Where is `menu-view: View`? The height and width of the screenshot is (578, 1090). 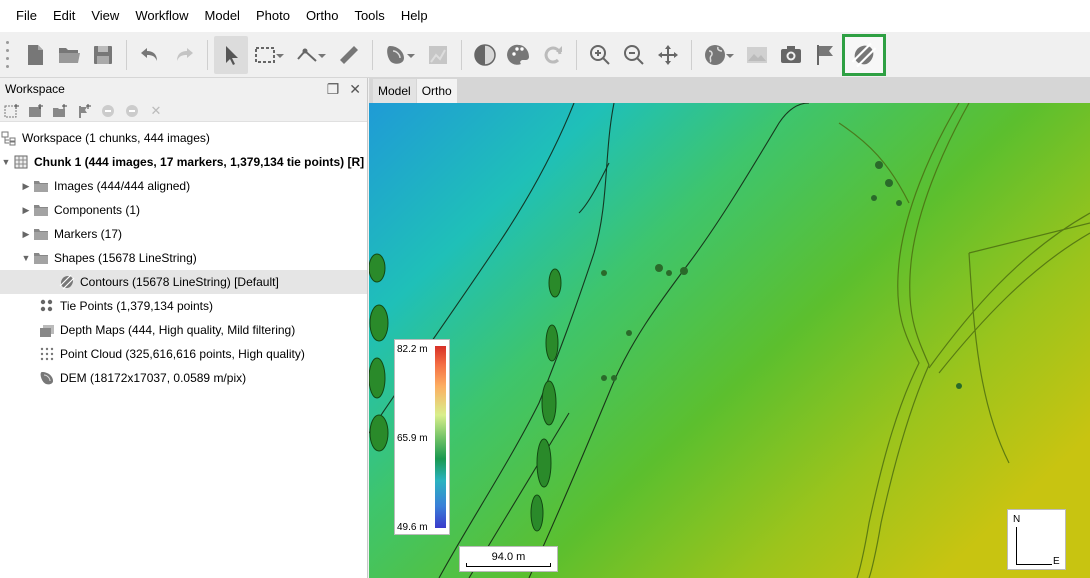
menu-view: View is located at coordinates (105, 16).